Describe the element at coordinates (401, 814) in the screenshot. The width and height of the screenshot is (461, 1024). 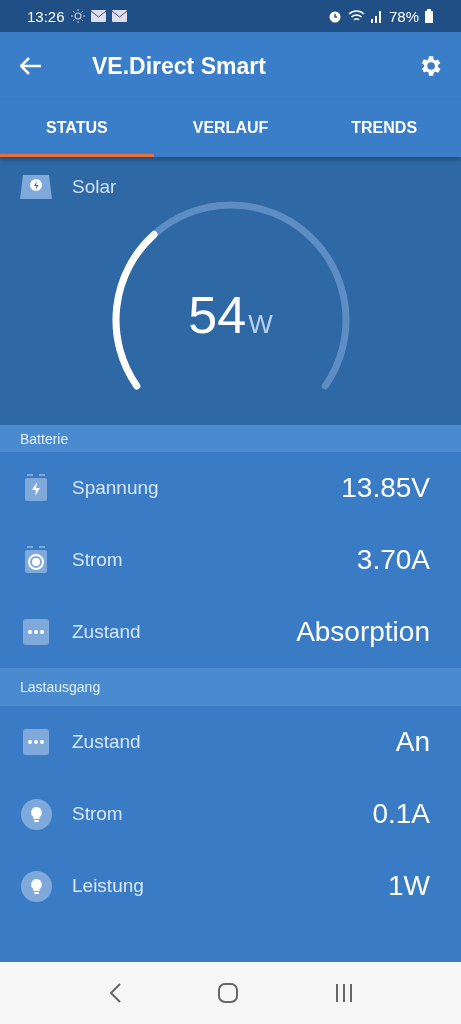
I see `row-value: 0.1A` at that location.